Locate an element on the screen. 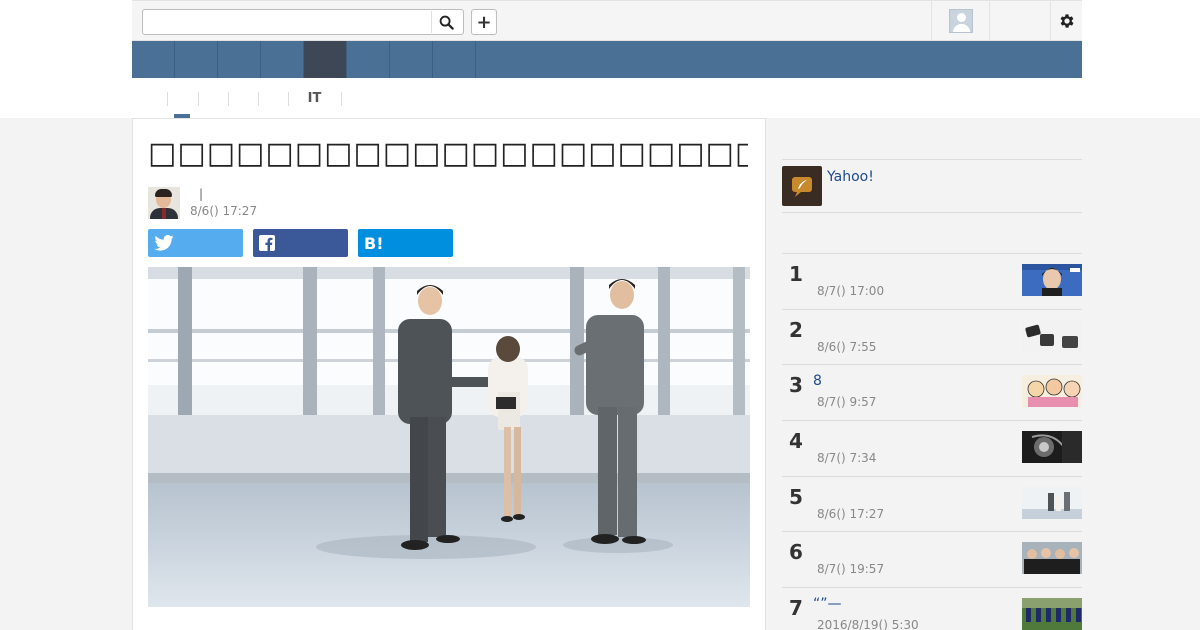  rank-date: 8/6() 7:55 is located at coordinates (847, 346).